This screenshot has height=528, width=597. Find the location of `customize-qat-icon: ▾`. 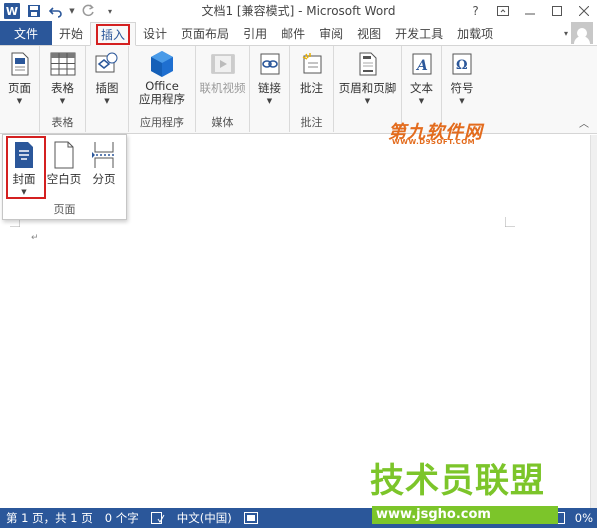

customize-qat-icon: ▾ is located at coordinates (110, 11).